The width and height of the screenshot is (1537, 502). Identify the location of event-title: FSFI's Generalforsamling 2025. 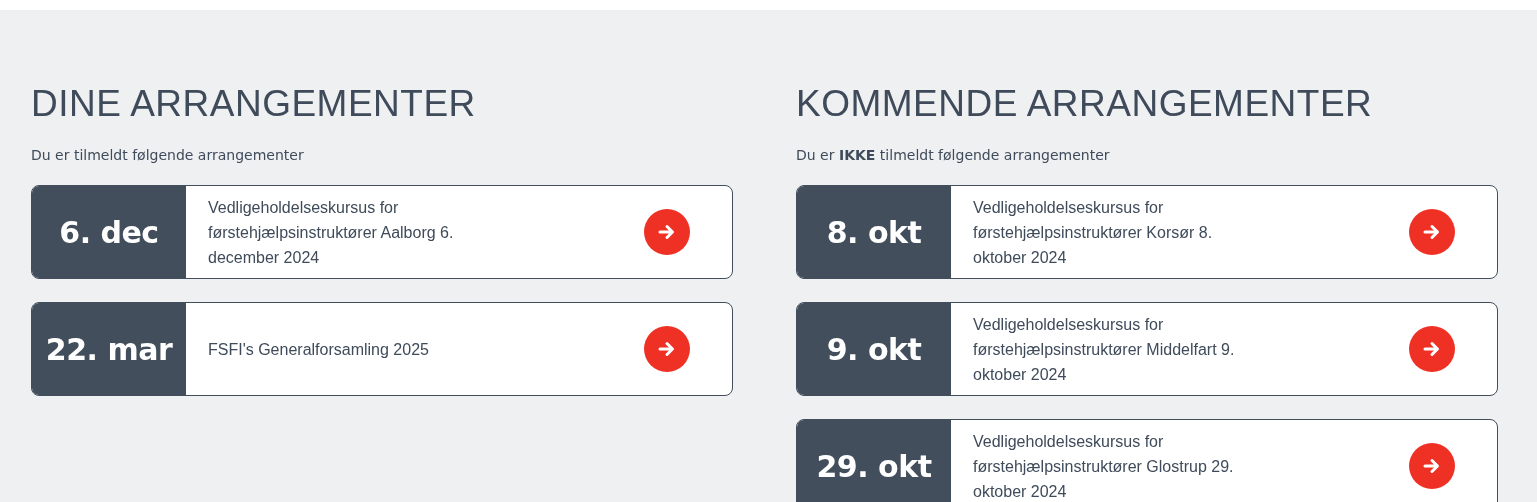
(319, 349).